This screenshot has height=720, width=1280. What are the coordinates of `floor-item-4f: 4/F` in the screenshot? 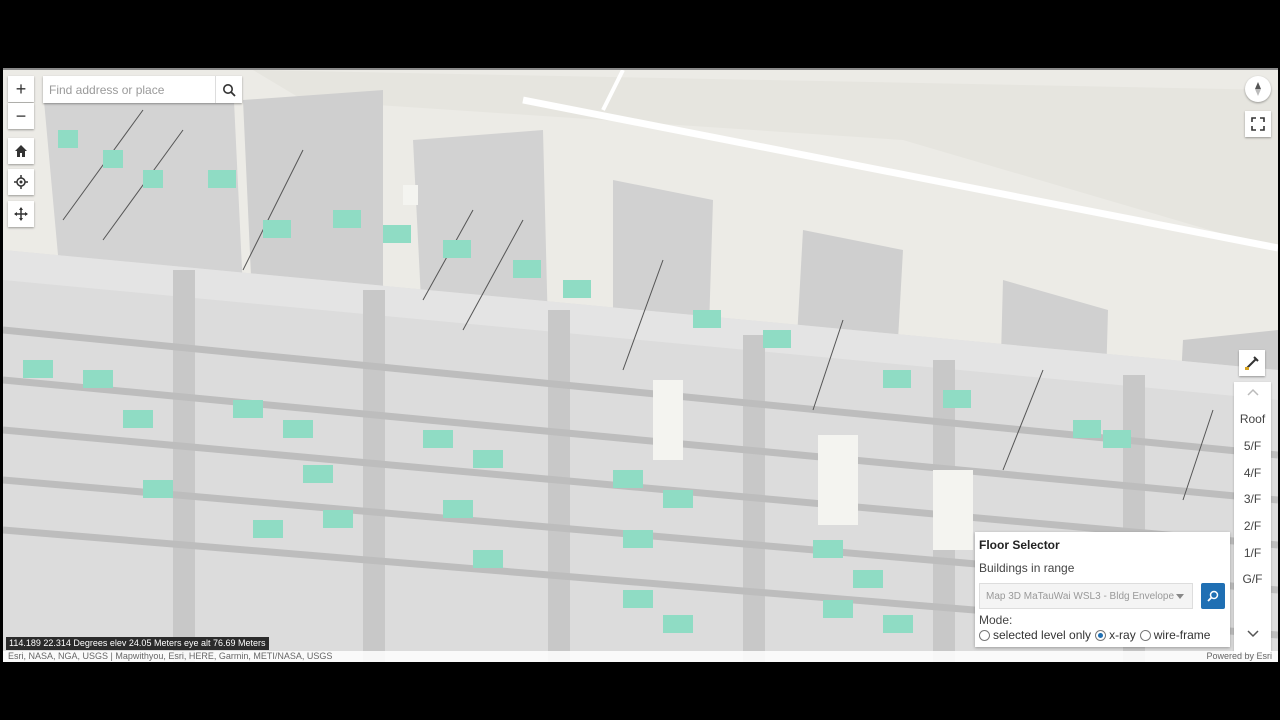 It's located at (1252, 473).